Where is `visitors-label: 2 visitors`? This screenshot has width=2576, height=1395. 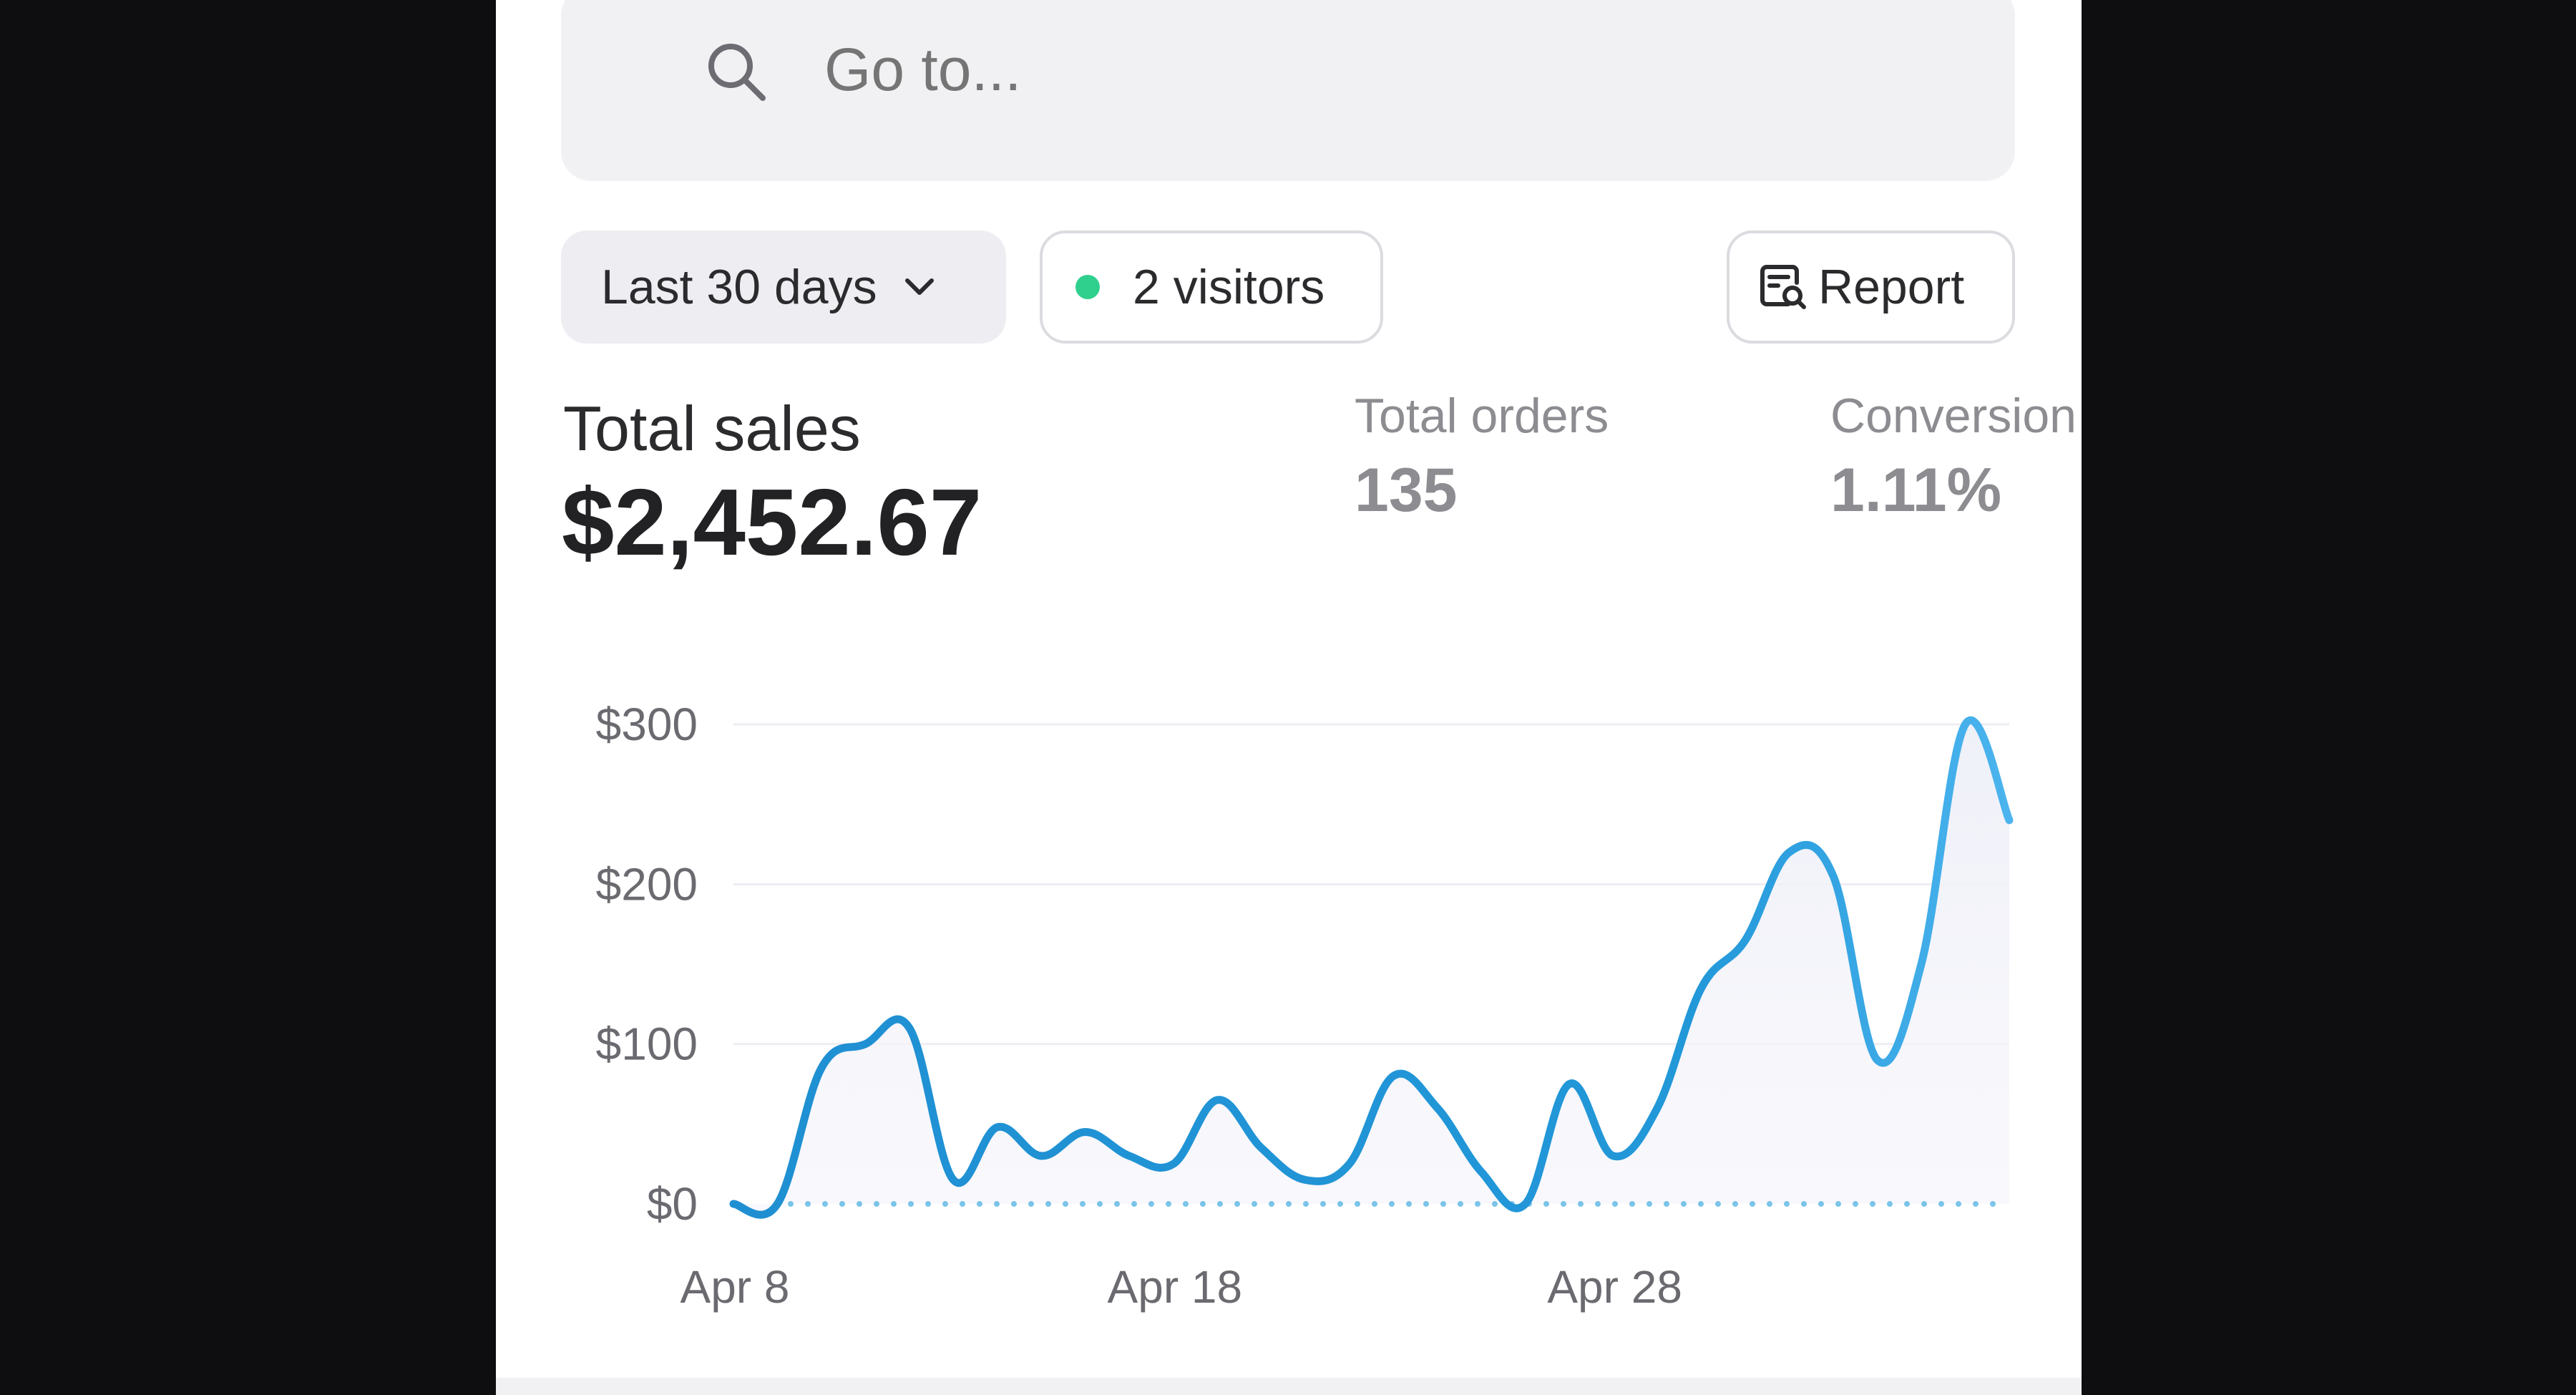
visitors-label: 2 visitors is located at coordinates (1229, 287).